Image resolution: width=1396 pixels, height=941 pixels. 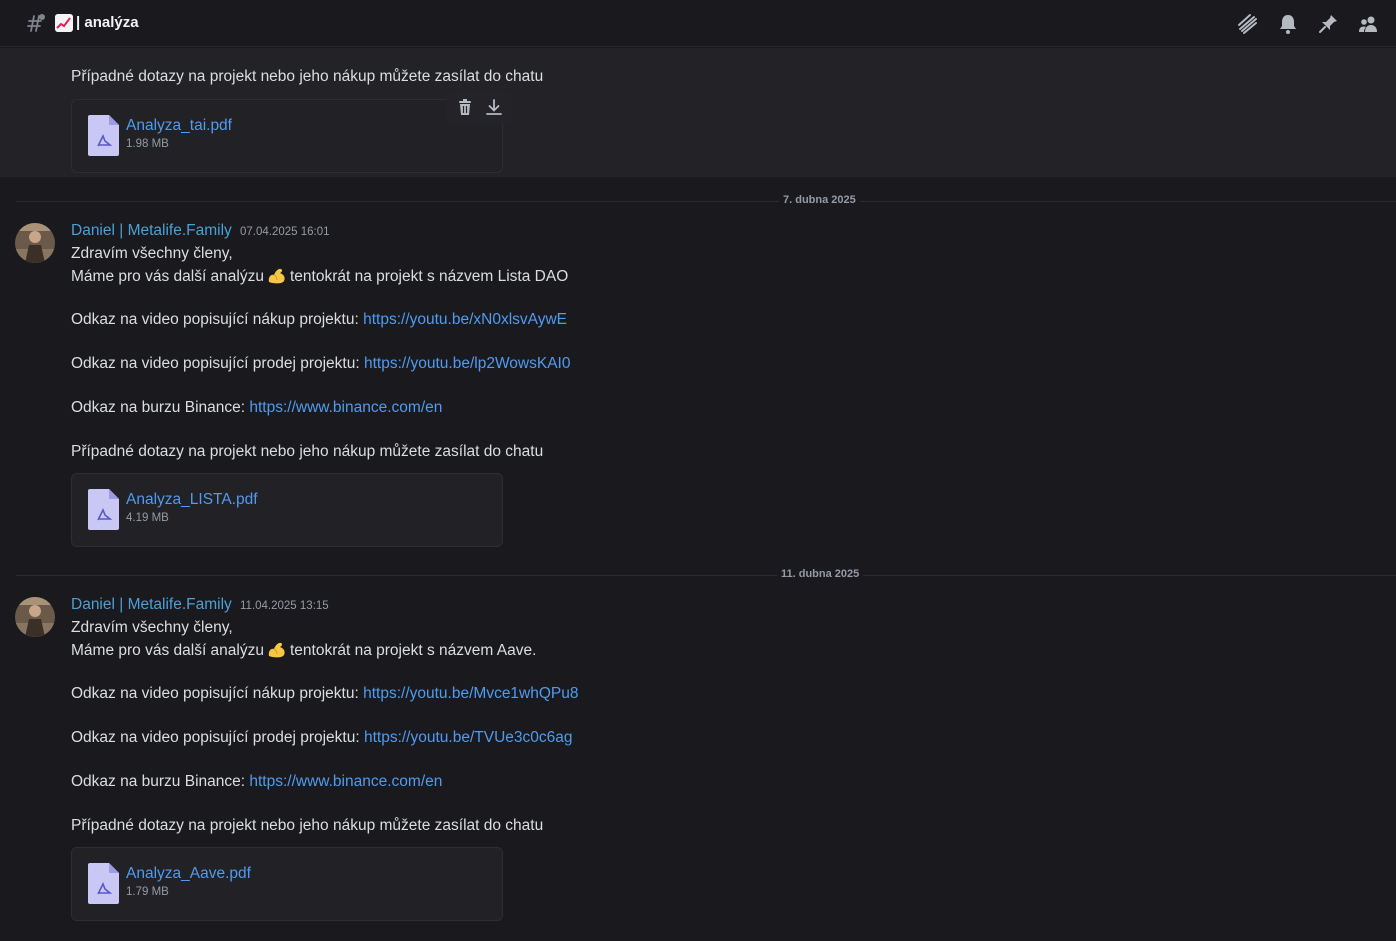 What do you see at coordinates (188, 874) in the screenshot?
I see `file-name-link: Analyza_Aave.pdf` at bounding box center [188, 874].